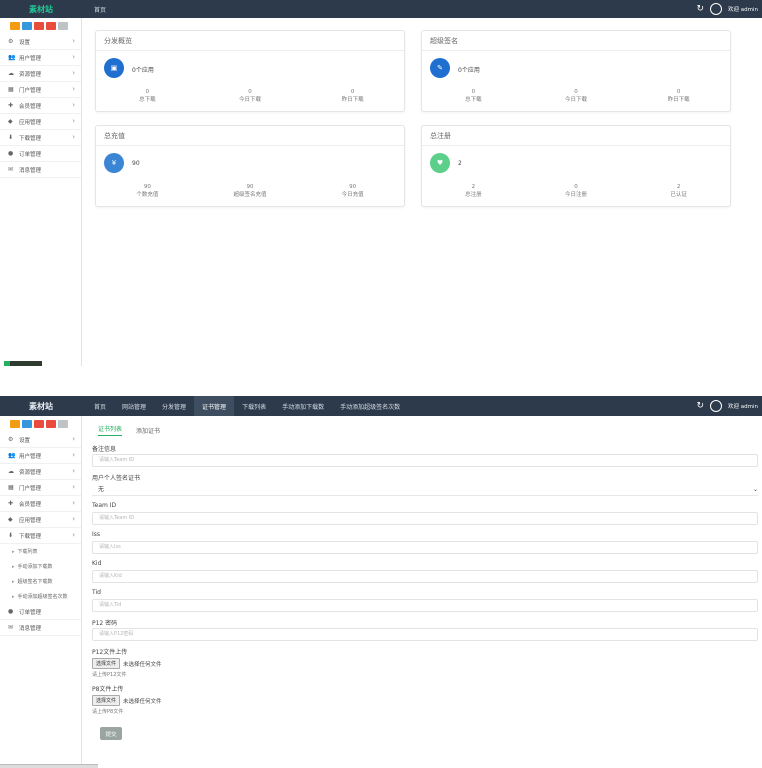 The height and width of the screenshot is (768, 762). What do you see at coordinates (108, 689) in the screenshot?
I see `p8-upload-label: P8文件上传` at bounding box center [108, 689].